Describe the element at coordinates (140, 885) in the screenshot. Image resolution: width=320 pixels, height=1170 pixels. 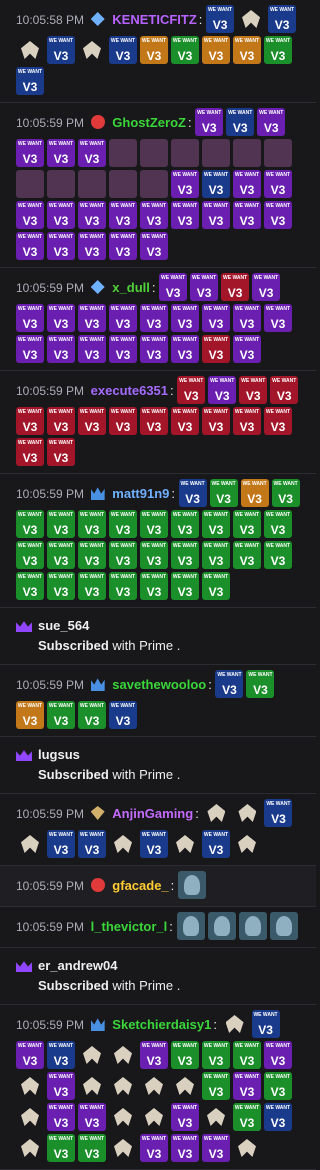
I see `username: gfacade_` at that location.